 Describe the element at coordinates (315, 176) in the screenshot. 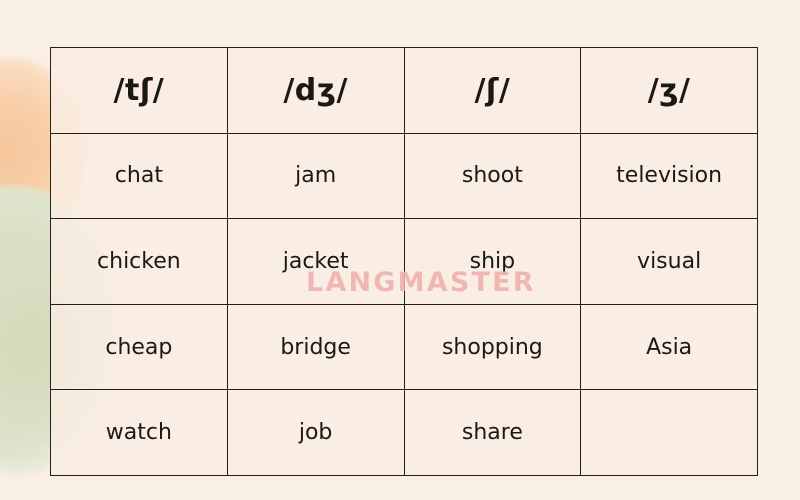

I see `word-cell-r0c1: jam` at that location.